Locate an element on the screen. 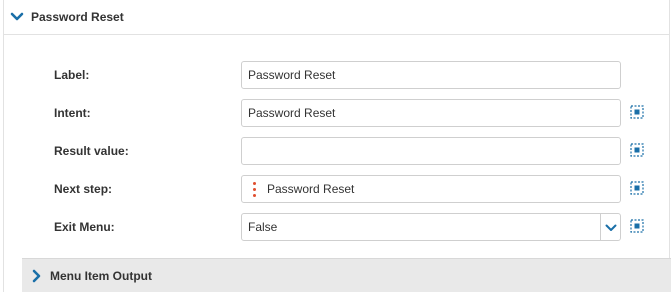 The width and height of the screenshot is (671, 292). label-field-label: Label: is located at coordinates (72, 75).